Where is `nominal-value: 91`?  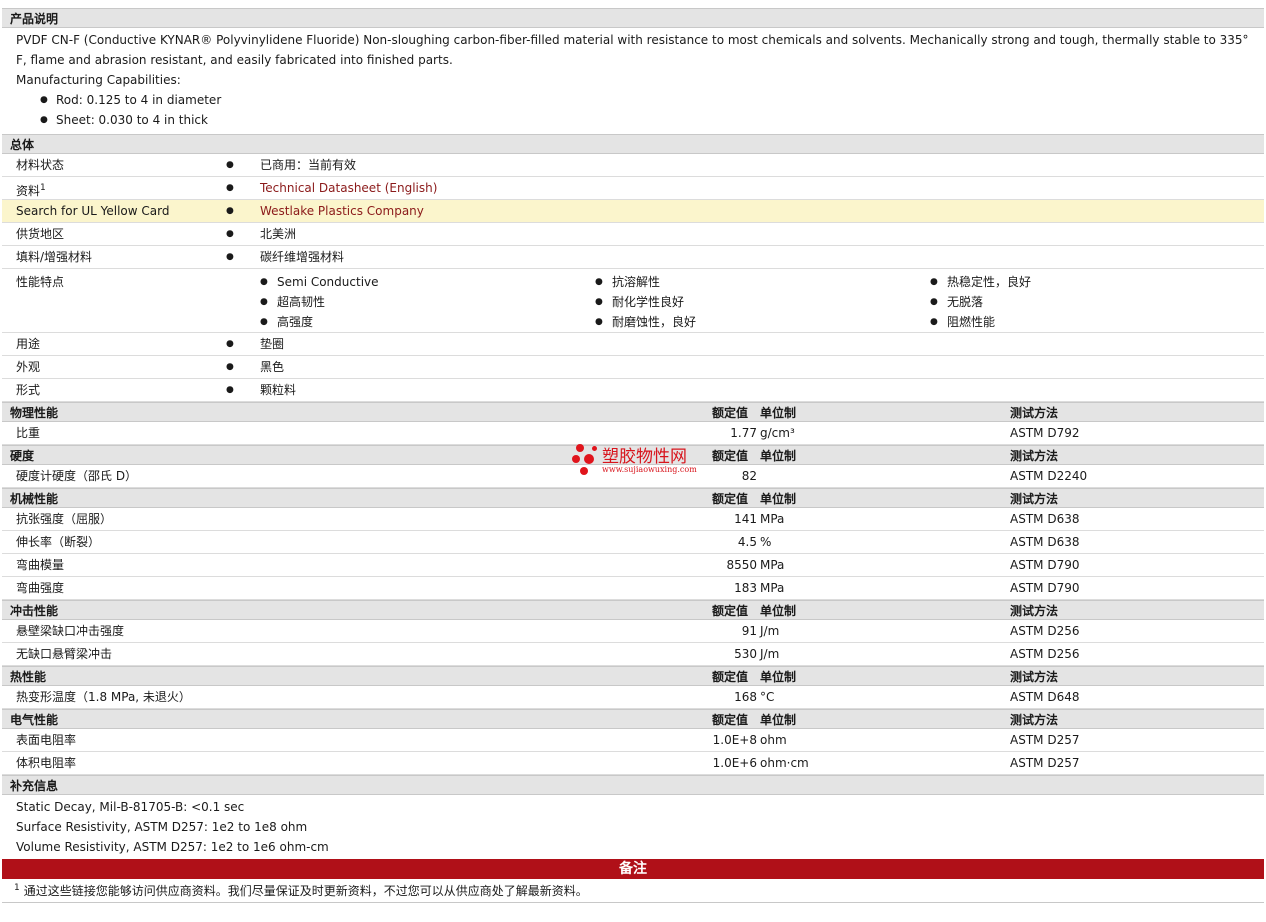 nominal-value: 91 is located at coordinates (749, 631).